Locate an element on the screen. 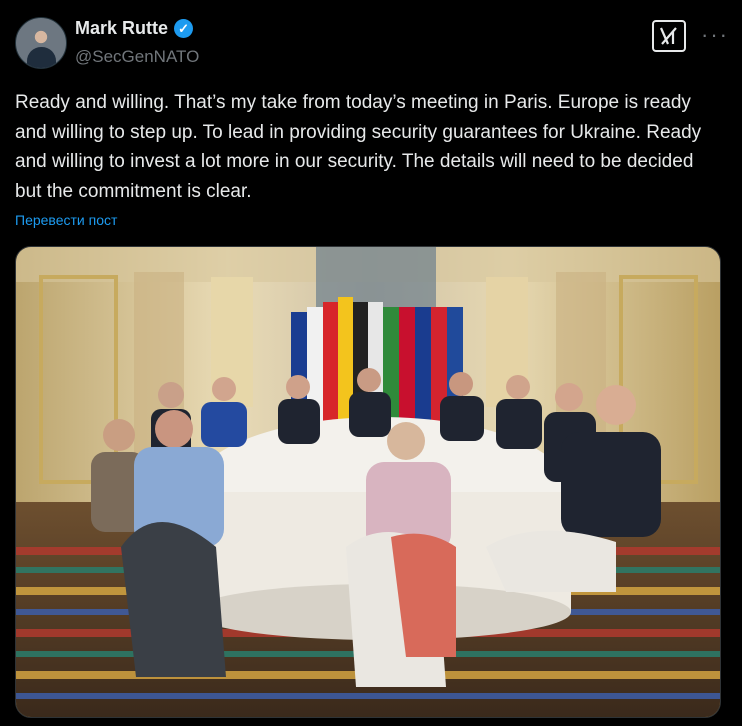 This screenshot has height=726, width=742. avatar is located at coordinates (41, 43).